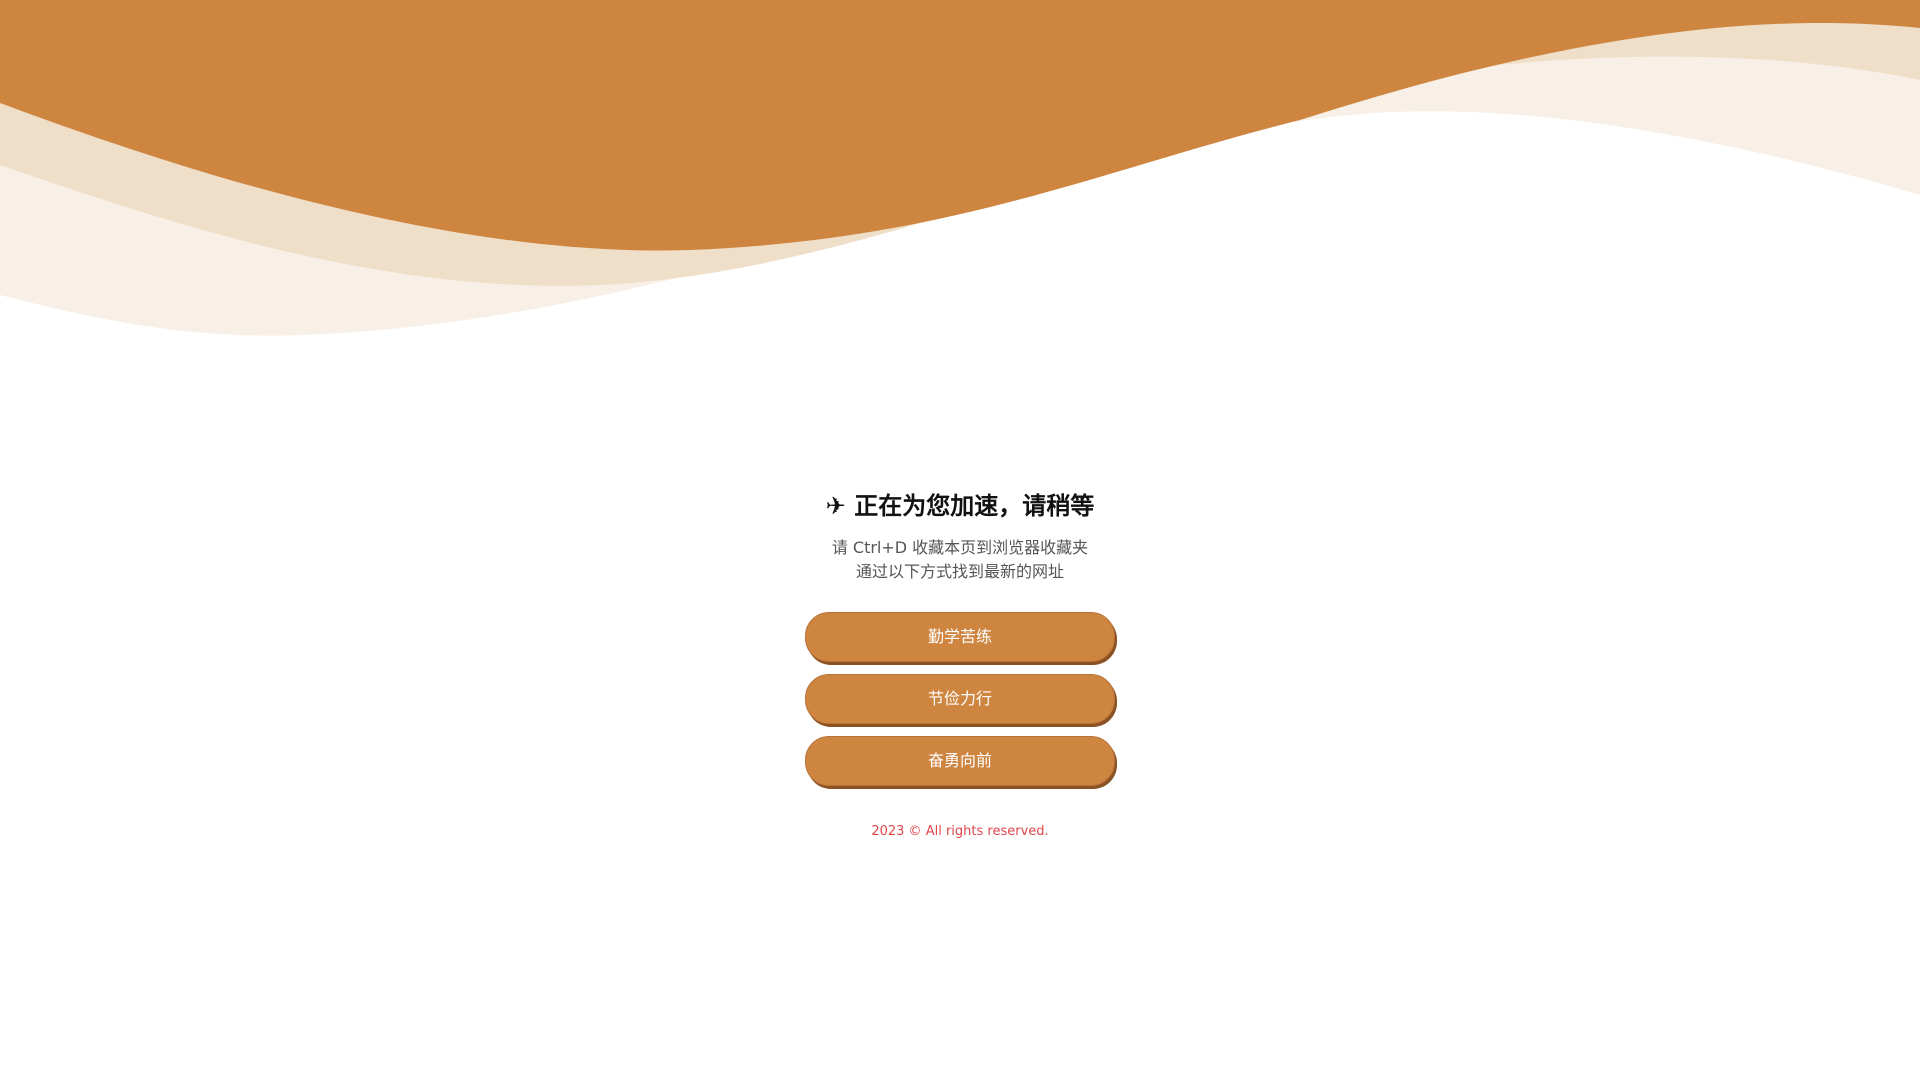 The image size is (1920, 1080). I want to click on link-button-1: 勤学苦练, so click(960, 637).